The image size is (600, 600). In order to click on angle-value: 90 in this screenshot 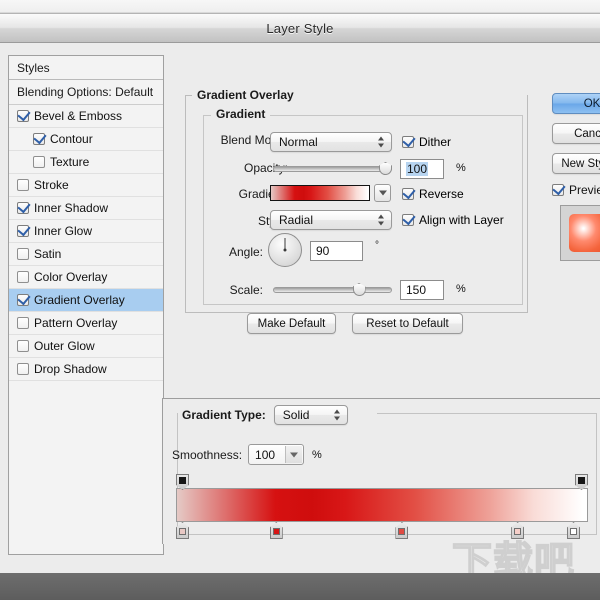, I will do `click(323, 251)`.